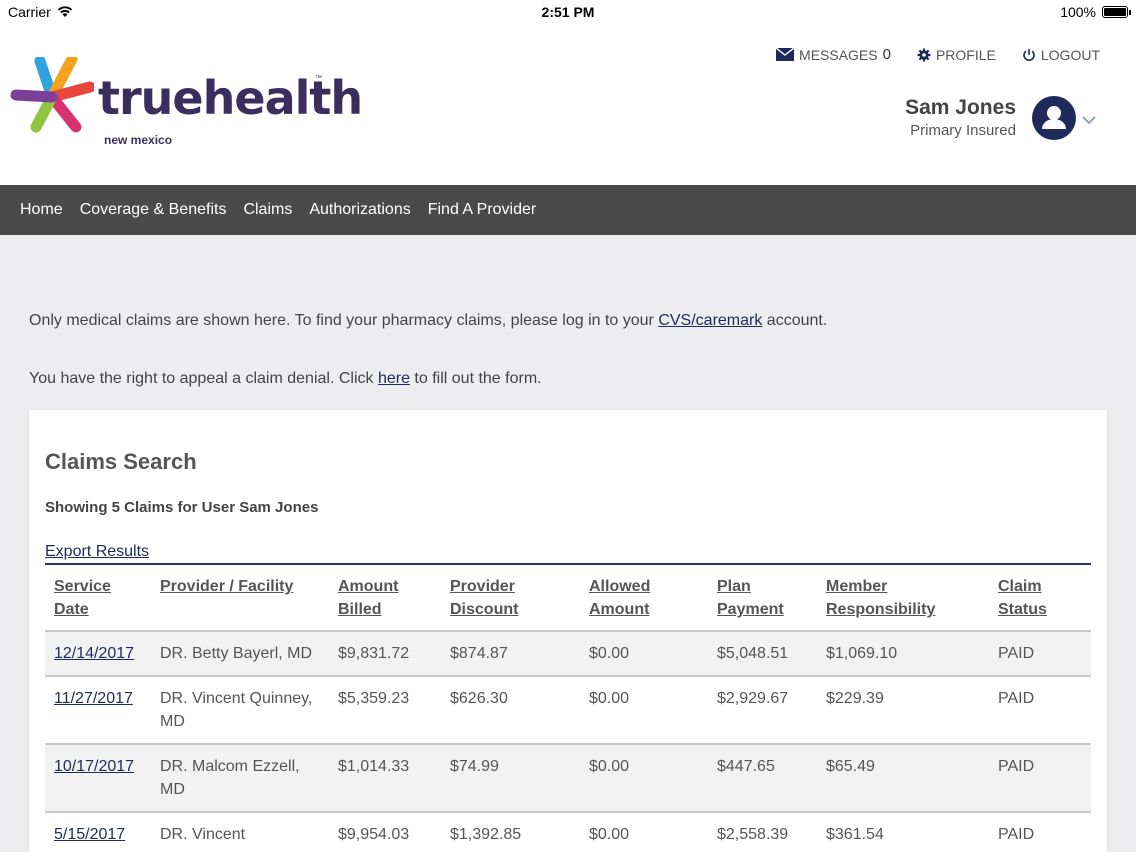 Image resolution: width=1136 pixels, height=852 pixels. What do you see at coordinates (98, 598) in the screenshot?
I see `col-service-date: Service Date` at bounding box center [98, 598].